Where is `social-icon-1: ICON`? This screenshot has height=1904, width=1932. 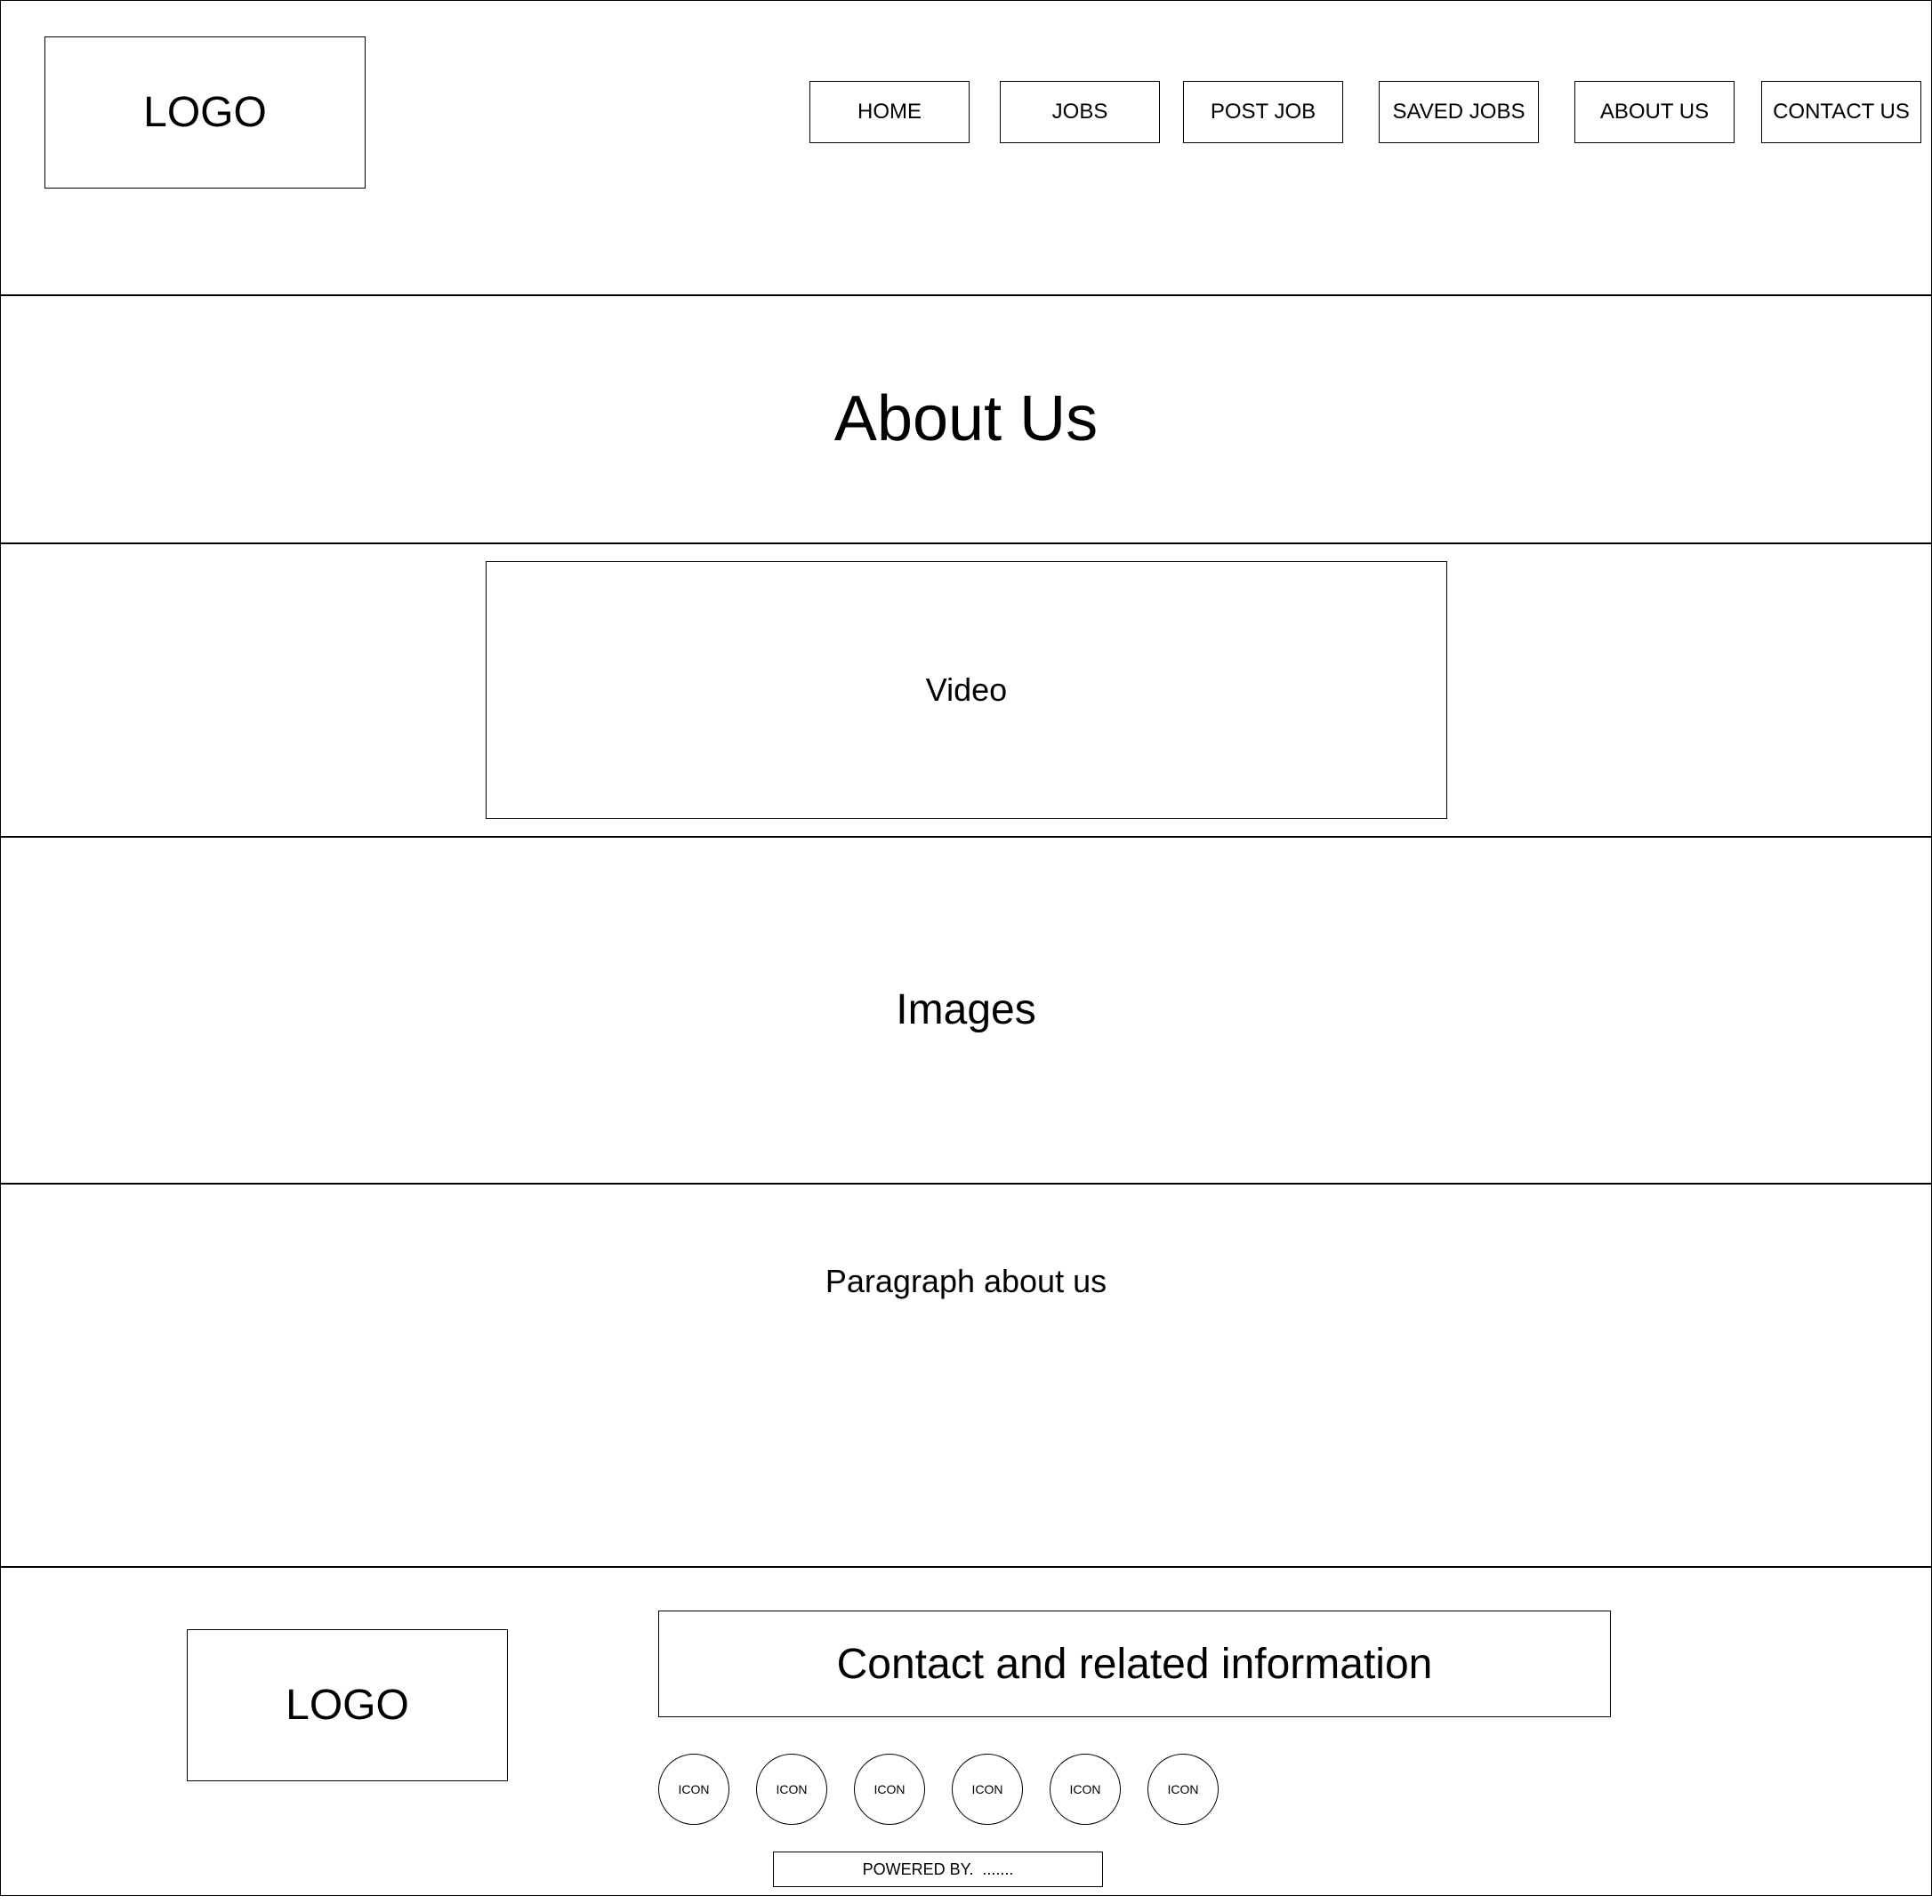 social-icon-1: ICON is located at coordinates (693, 1789).